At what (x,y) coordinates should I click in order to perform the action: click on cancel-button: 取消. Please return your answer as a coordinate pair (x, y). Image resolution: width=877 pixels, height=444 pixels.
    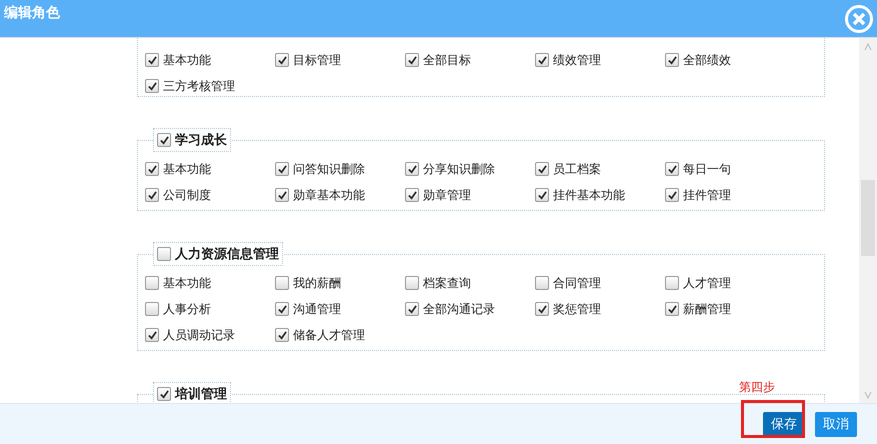
    Looking at the image, I should click on (836, 424).